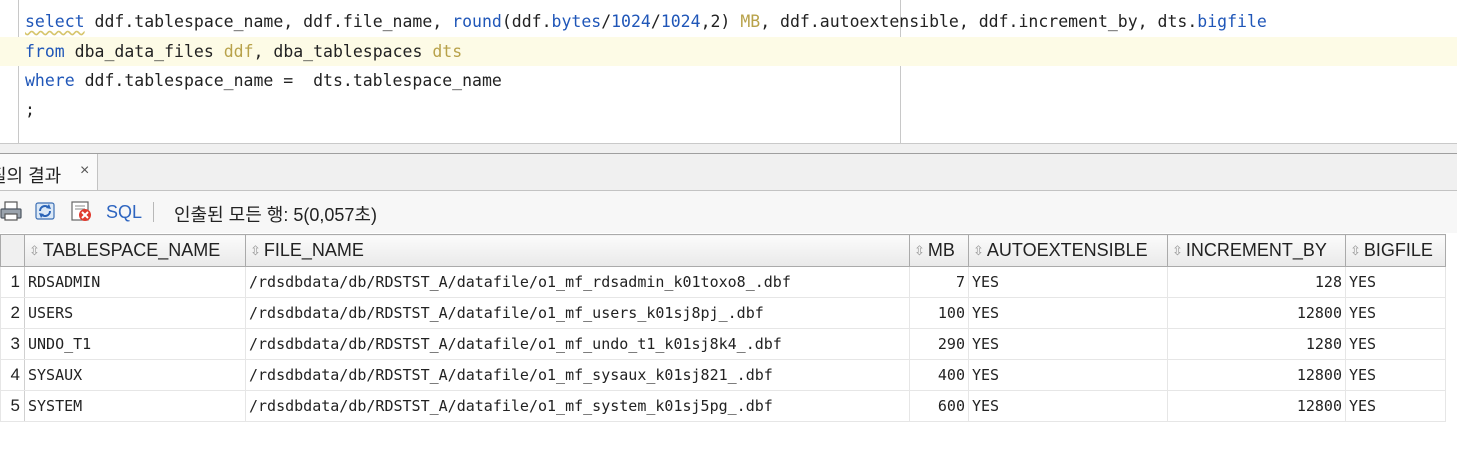 The width and height of the screenshot is (1457, 454). Describe the element at coordinates (11, 211) in the screenshot. I see `print-icon` at that location.